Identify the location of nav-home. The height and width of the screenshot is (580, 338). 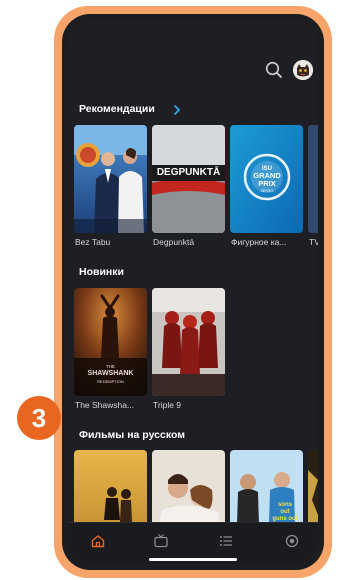
(98, 541).